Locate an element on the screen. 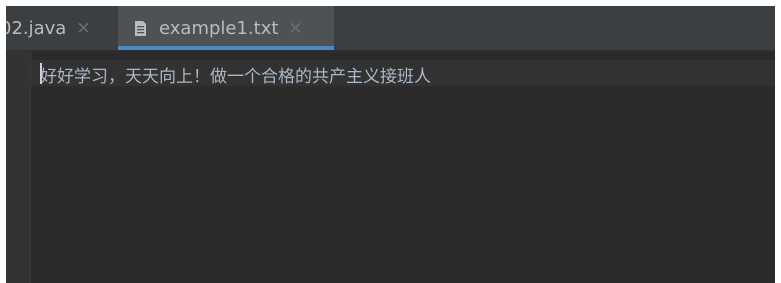  active-tab-indicator is located at coordinates (226, 48).